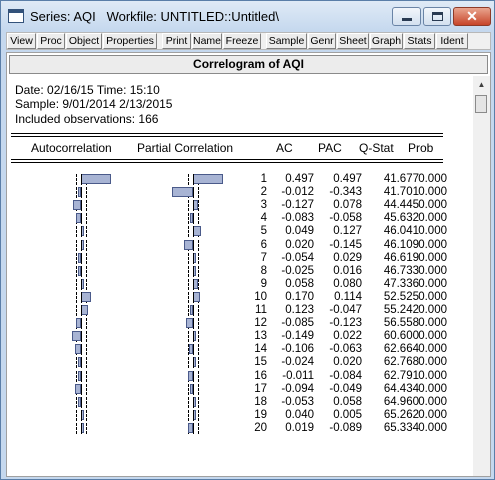  What do you see at coordinates (299, 296) in the screenshot?
I see `ac-cell: 0.170` at bounding box center [299, 296].